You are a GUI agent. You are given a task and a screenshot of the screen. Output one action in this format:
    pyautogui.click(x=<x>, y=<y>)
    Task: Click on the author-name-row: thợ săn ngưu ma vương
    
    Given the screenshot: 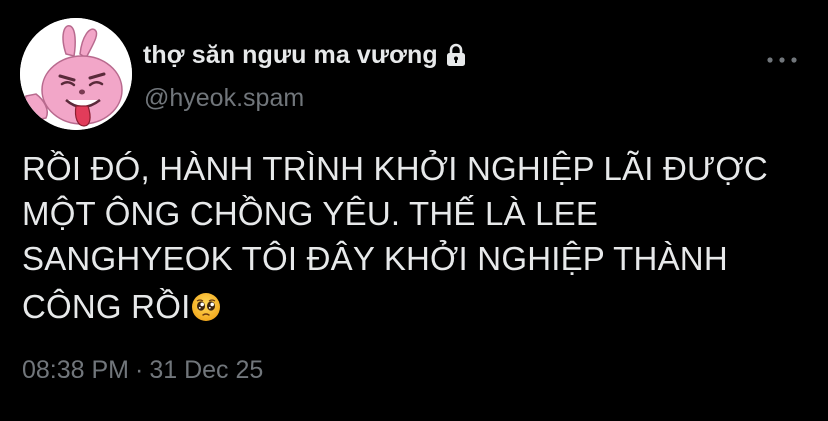 What is the action you would take?
    pyautogui.click(x=305, y=55)
    